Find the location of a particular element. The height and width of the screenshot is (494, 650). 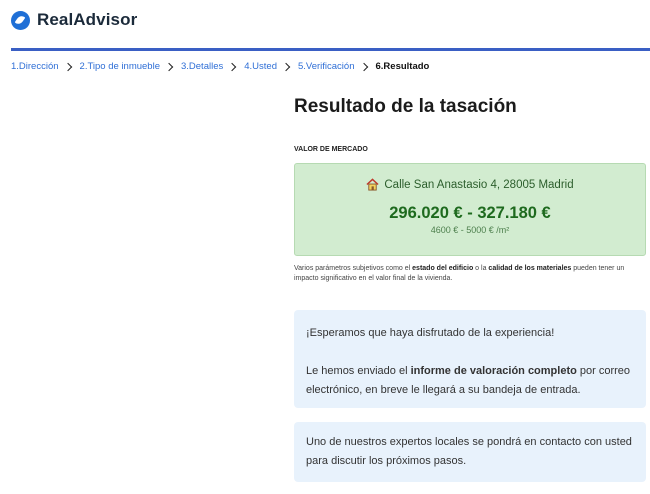

header-divider is located at coordinates (330, 49).